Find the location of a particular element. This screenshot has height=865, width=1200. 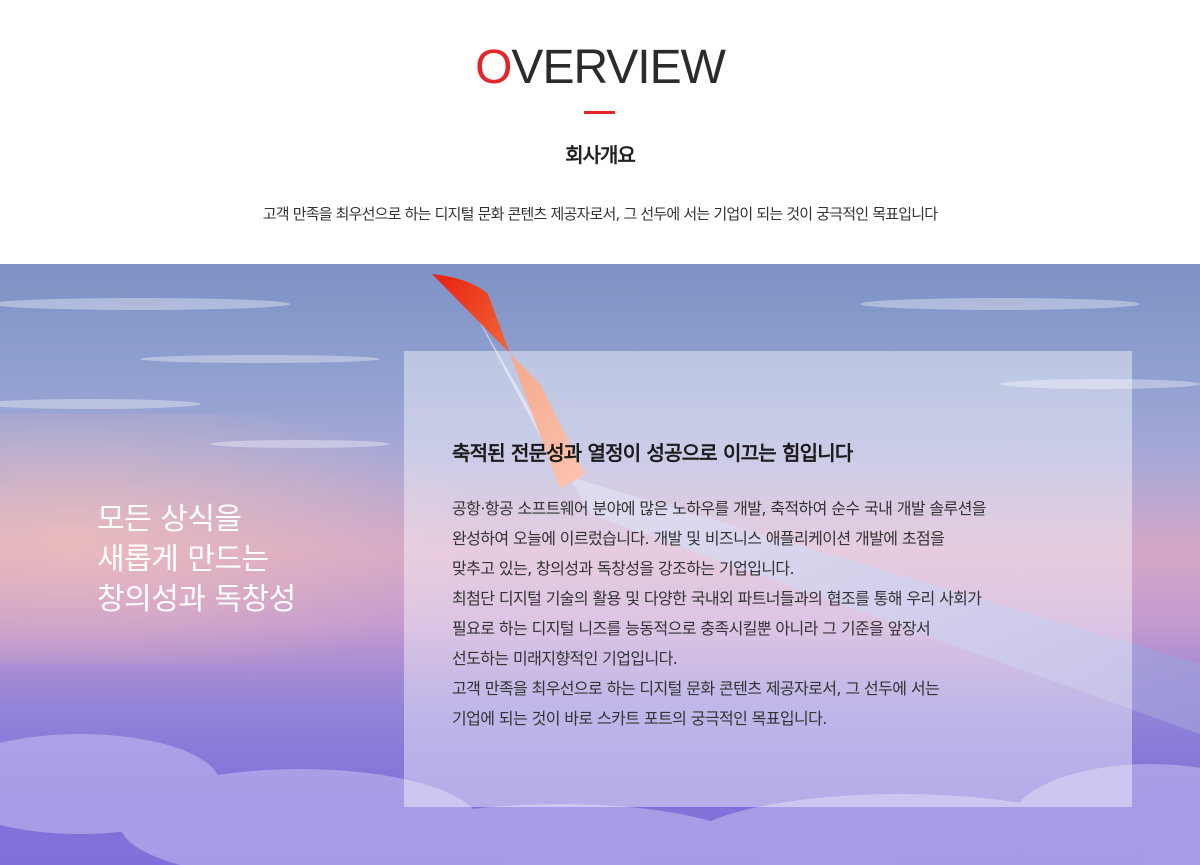

card-title: 축적된 전문성과 열정이 성공으로 이끄는 힘입니다 is located at coordinates (652, 453).